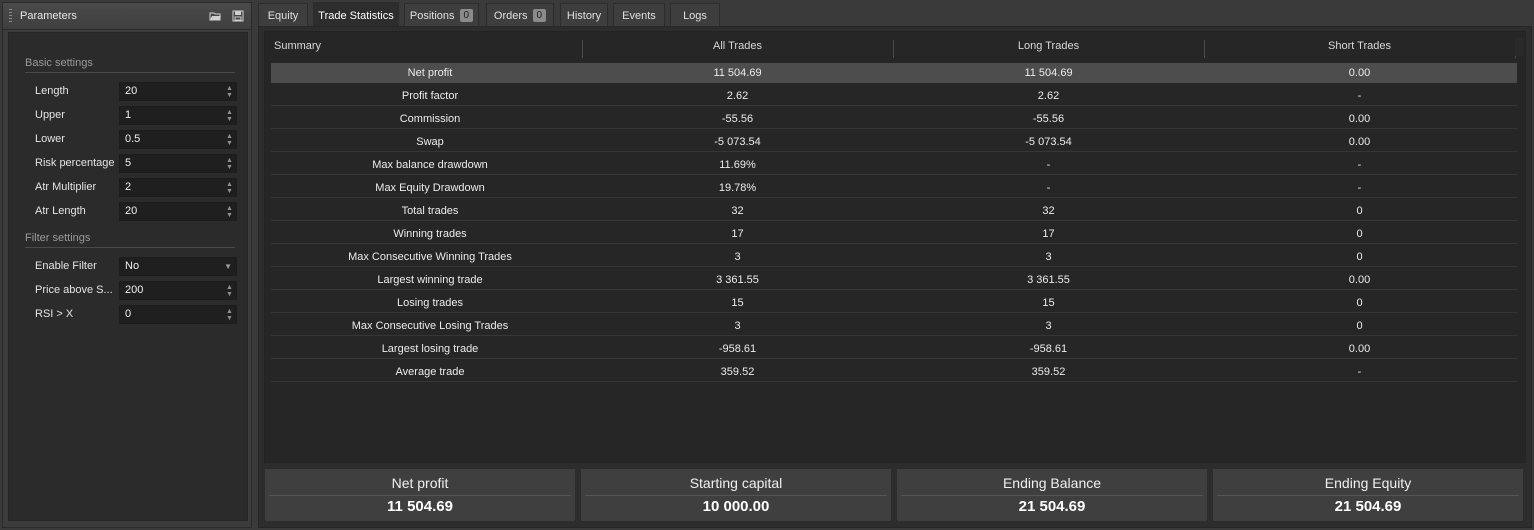 Image resolution: width=1534 pixels, height=530 pixels. Describe the element at coordinates (894, 142) in the screenshot. I see `table-row: Swap -5 073.54 -5 073.54 0.00` at that location.